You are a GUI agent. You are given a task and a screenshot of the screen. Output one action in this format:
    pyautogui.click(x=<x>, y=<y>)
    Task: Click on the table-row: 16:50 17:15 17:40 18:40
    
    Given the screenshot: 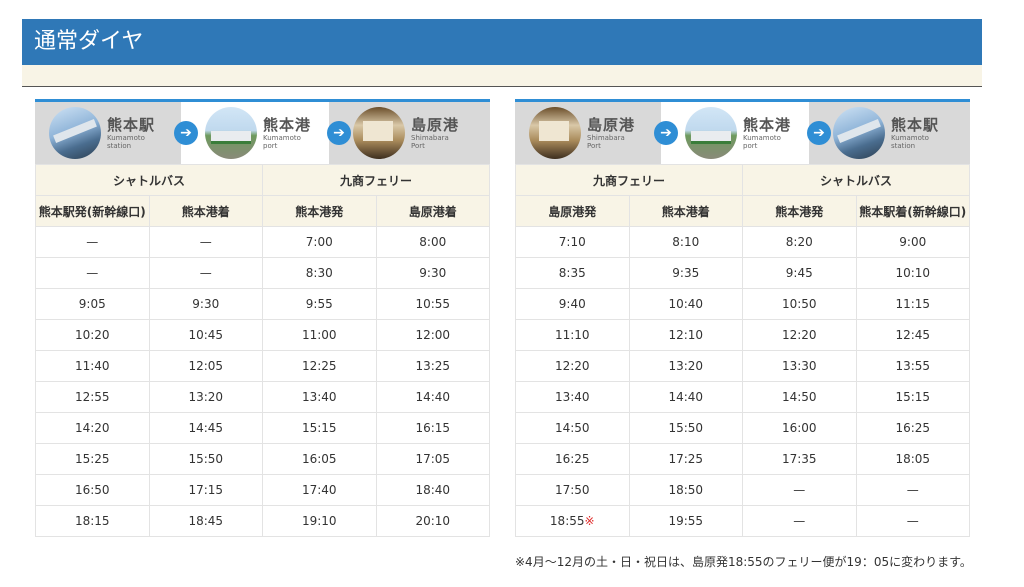 What is the action you would take?
    pyautogui.click(x=262, y=490)
    